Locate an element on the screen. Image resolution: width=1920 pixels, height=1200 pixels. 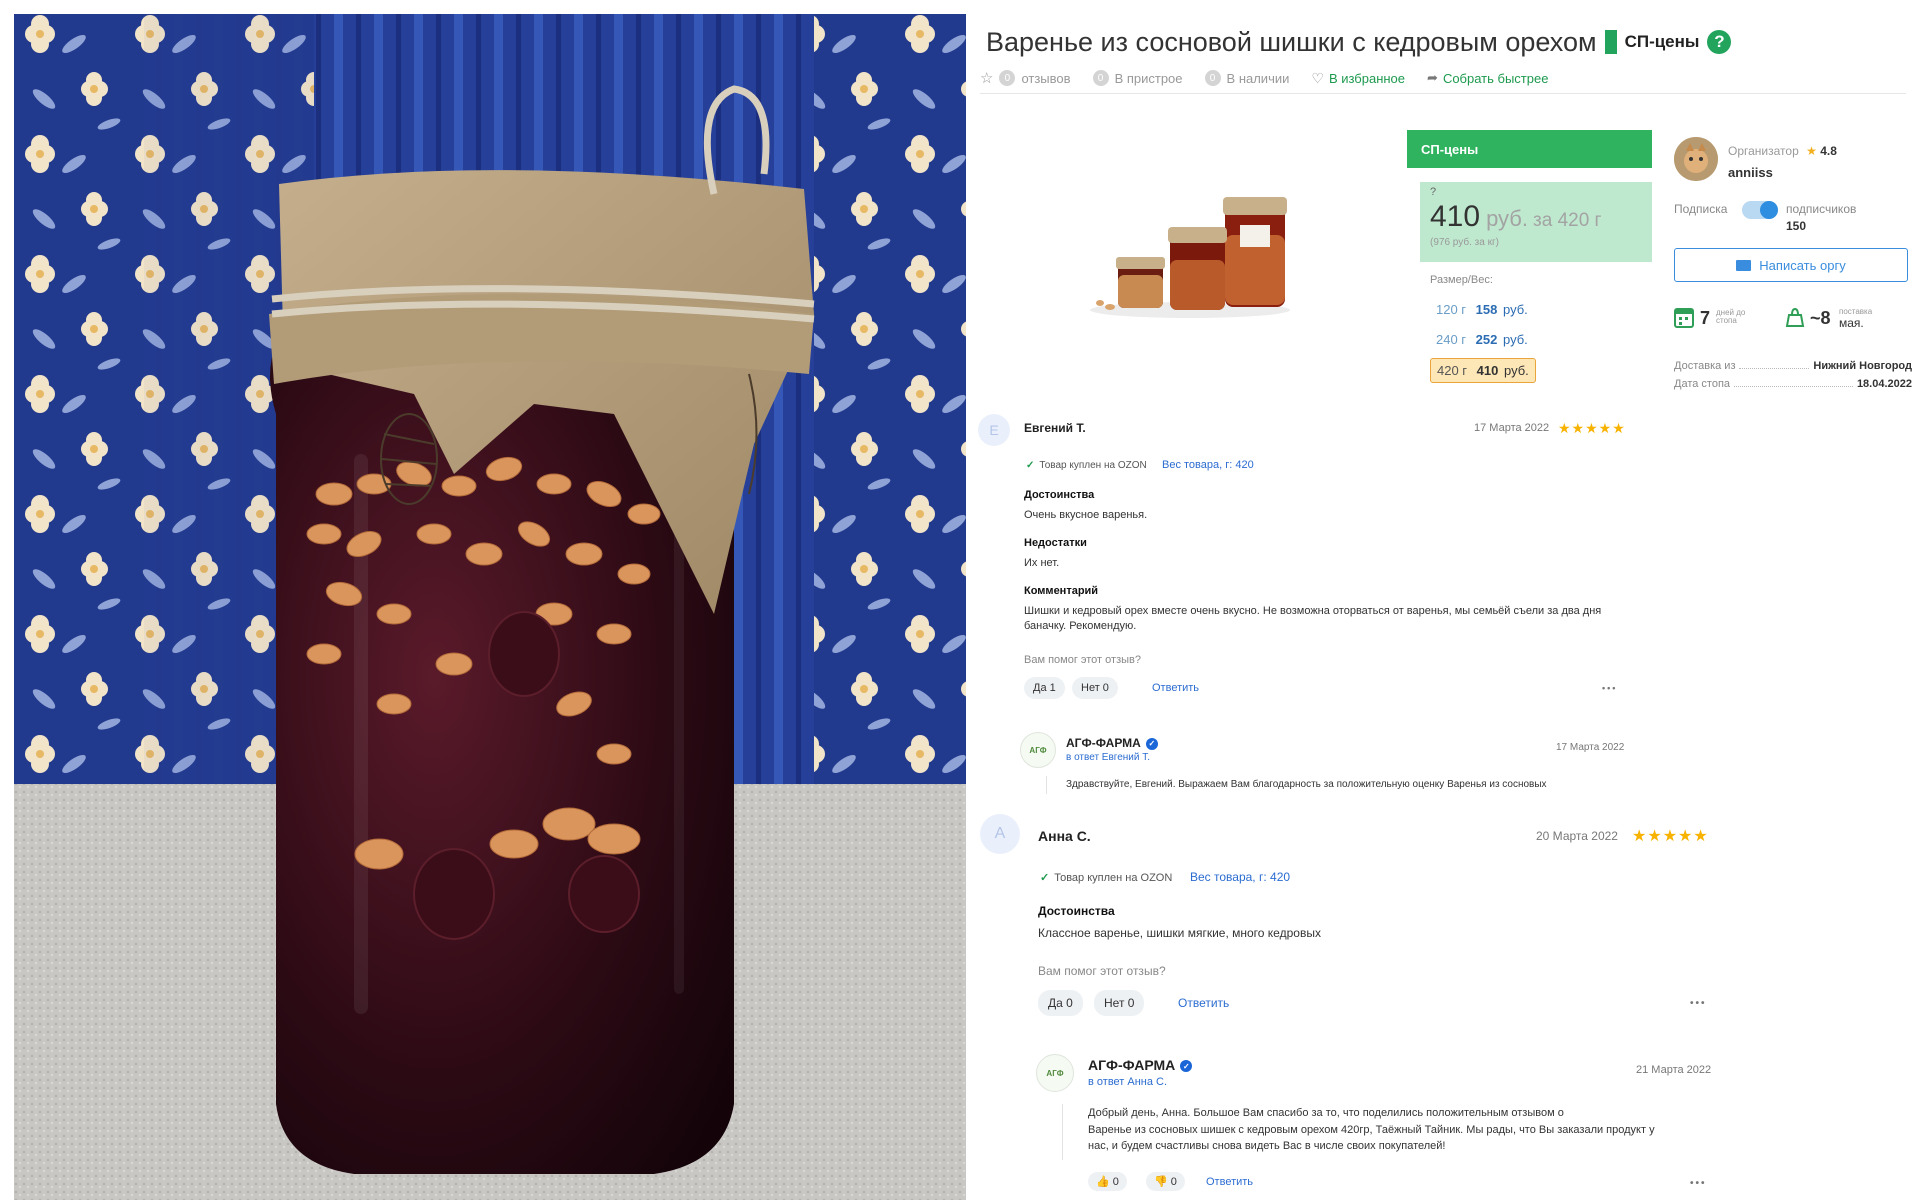
price-panel: ? 410 руб. за 420 г (976 руб. за кг) is located at coordinates (1536, 222).